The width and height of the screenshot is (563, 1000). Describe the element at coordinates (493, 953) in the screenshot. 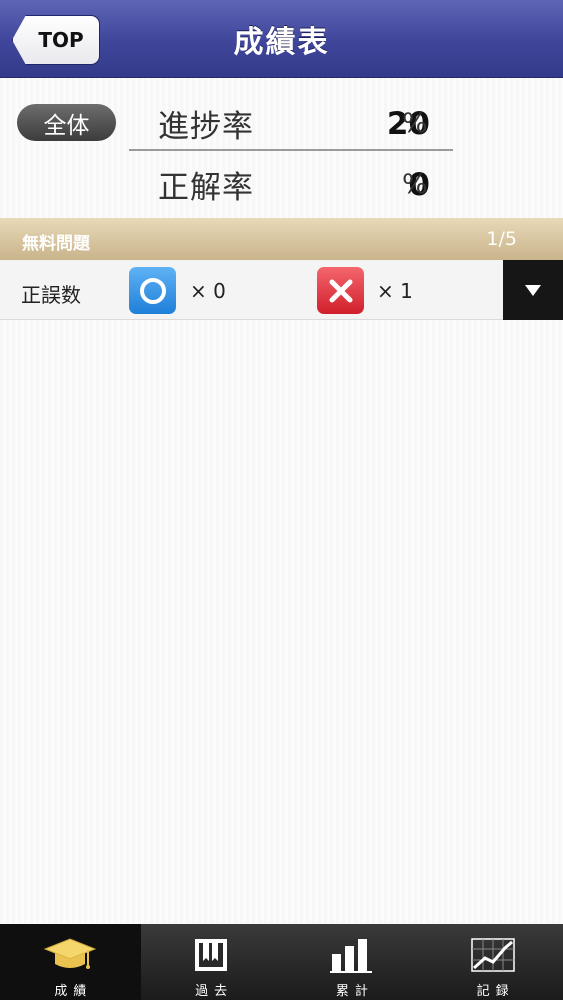

I see `line-chart-icon` at that location.